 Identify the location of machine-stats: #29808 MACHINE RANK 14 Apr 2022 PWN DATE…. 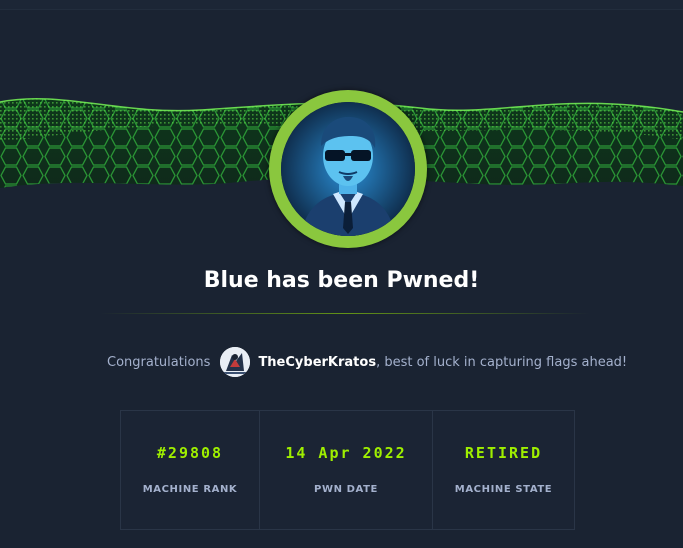
(347, 470).